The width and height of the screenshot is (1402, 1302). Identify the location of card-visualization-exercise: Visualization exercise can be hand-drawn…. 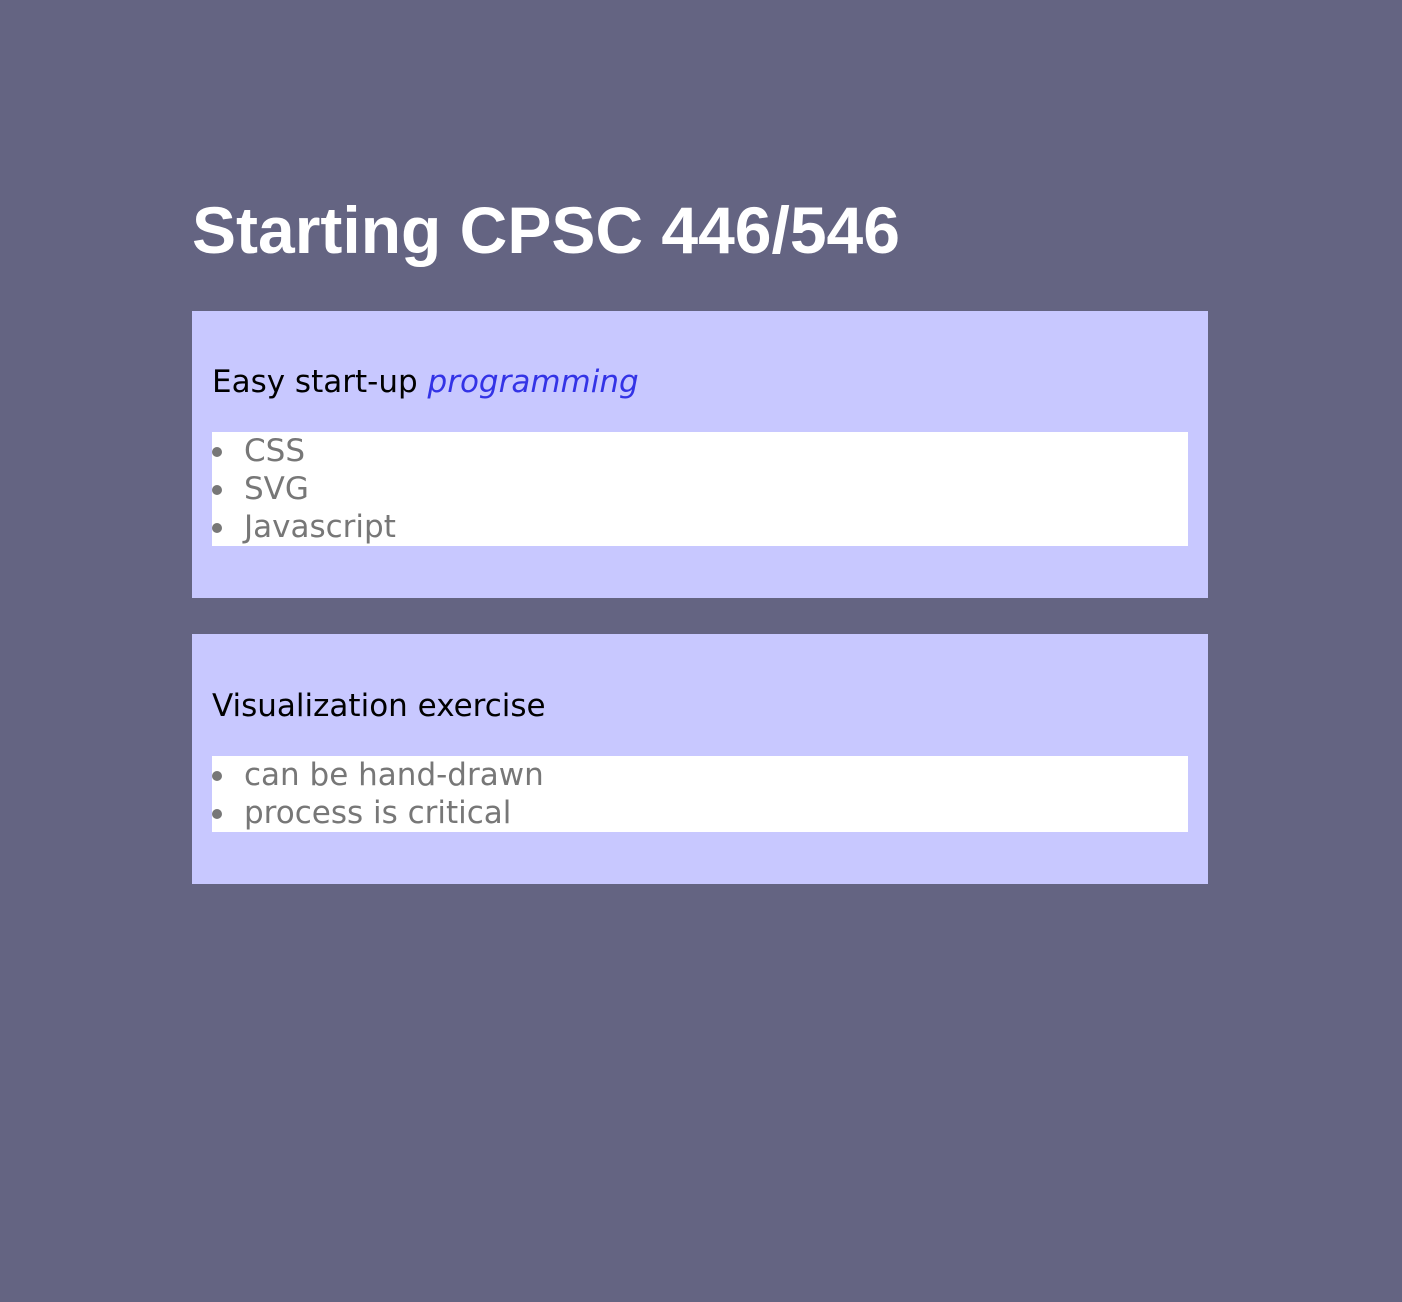
(700, 759).